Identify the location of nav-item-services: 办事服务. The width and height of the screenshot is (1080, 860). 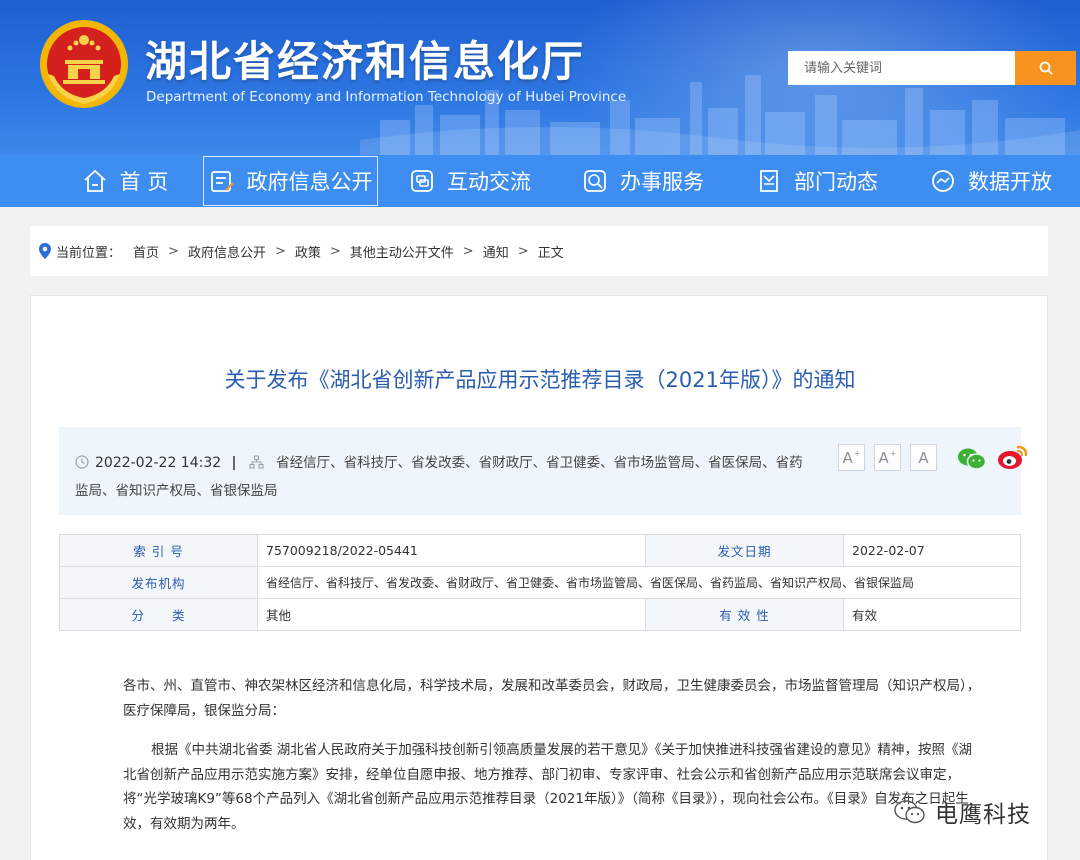
(643, 181).